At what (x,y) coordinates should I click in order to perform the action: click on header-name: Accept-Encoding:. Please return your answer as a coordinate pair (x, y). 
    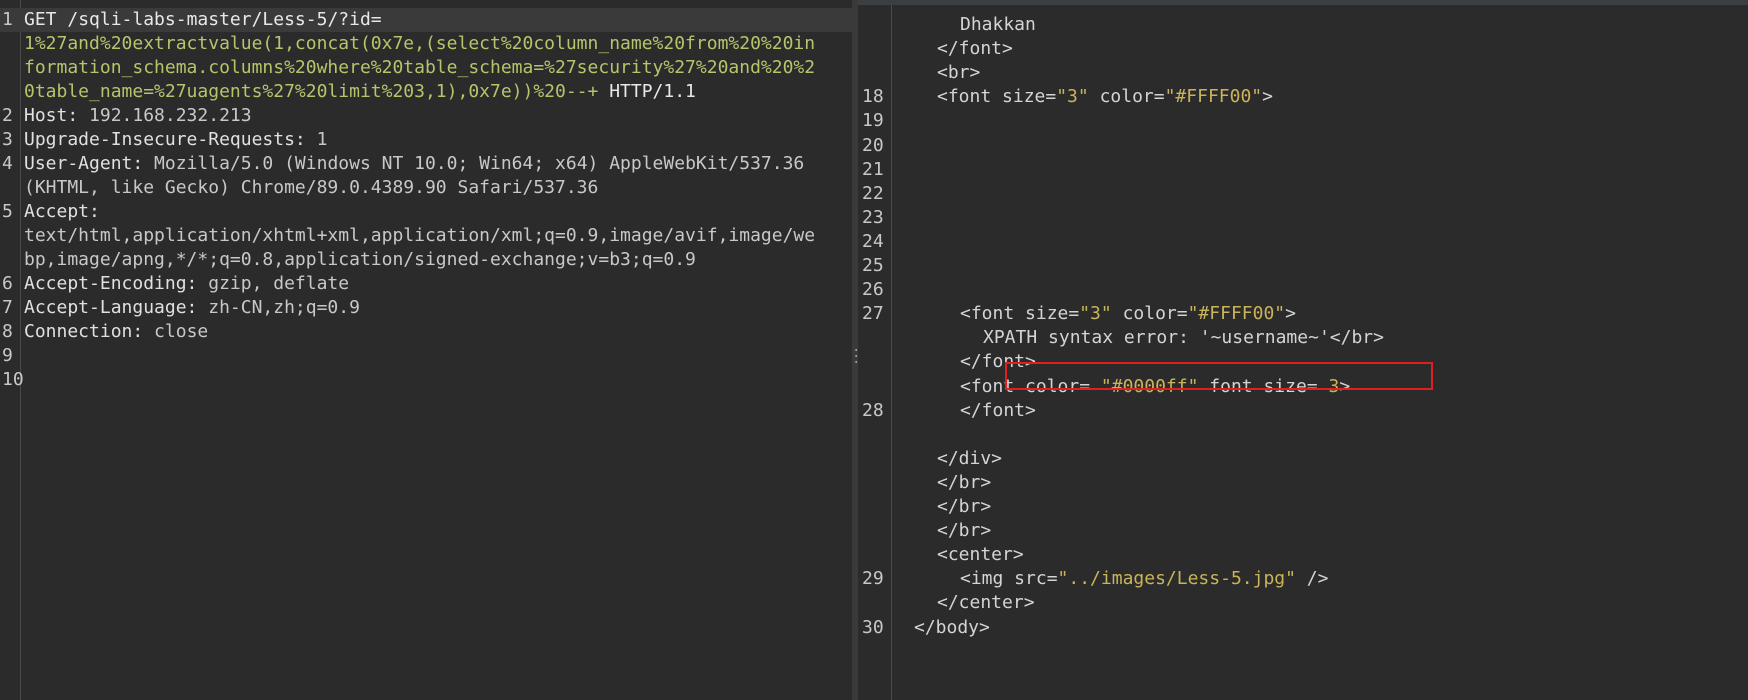
    Looking at the image, I should click on (111, 283).